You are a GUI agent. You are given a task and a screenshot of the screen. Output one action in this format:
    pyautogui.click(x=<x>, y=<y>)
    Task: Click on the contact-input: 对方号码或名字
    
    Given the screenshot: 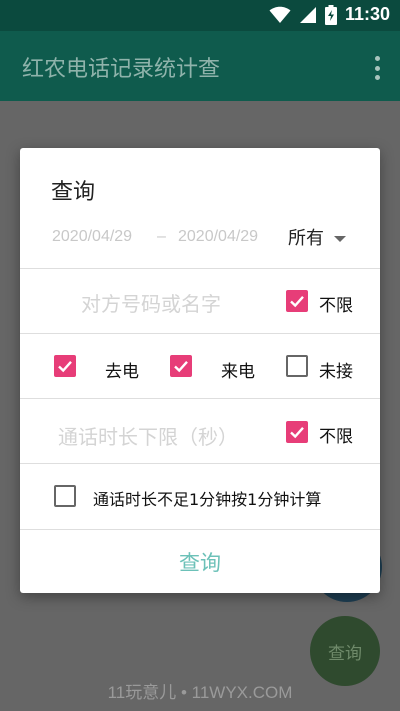 What is the action you would take?
    pyautogui.click(x=151, y=302)
    